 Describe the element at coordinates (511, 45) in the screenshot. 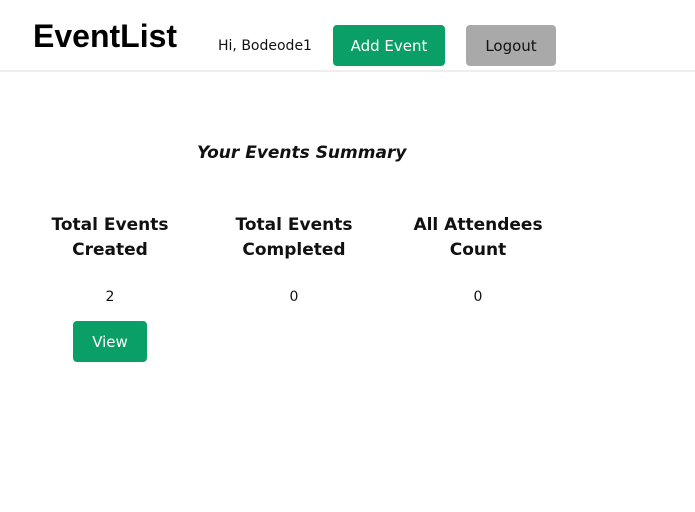

I see `logout-button: Logout` at that location.